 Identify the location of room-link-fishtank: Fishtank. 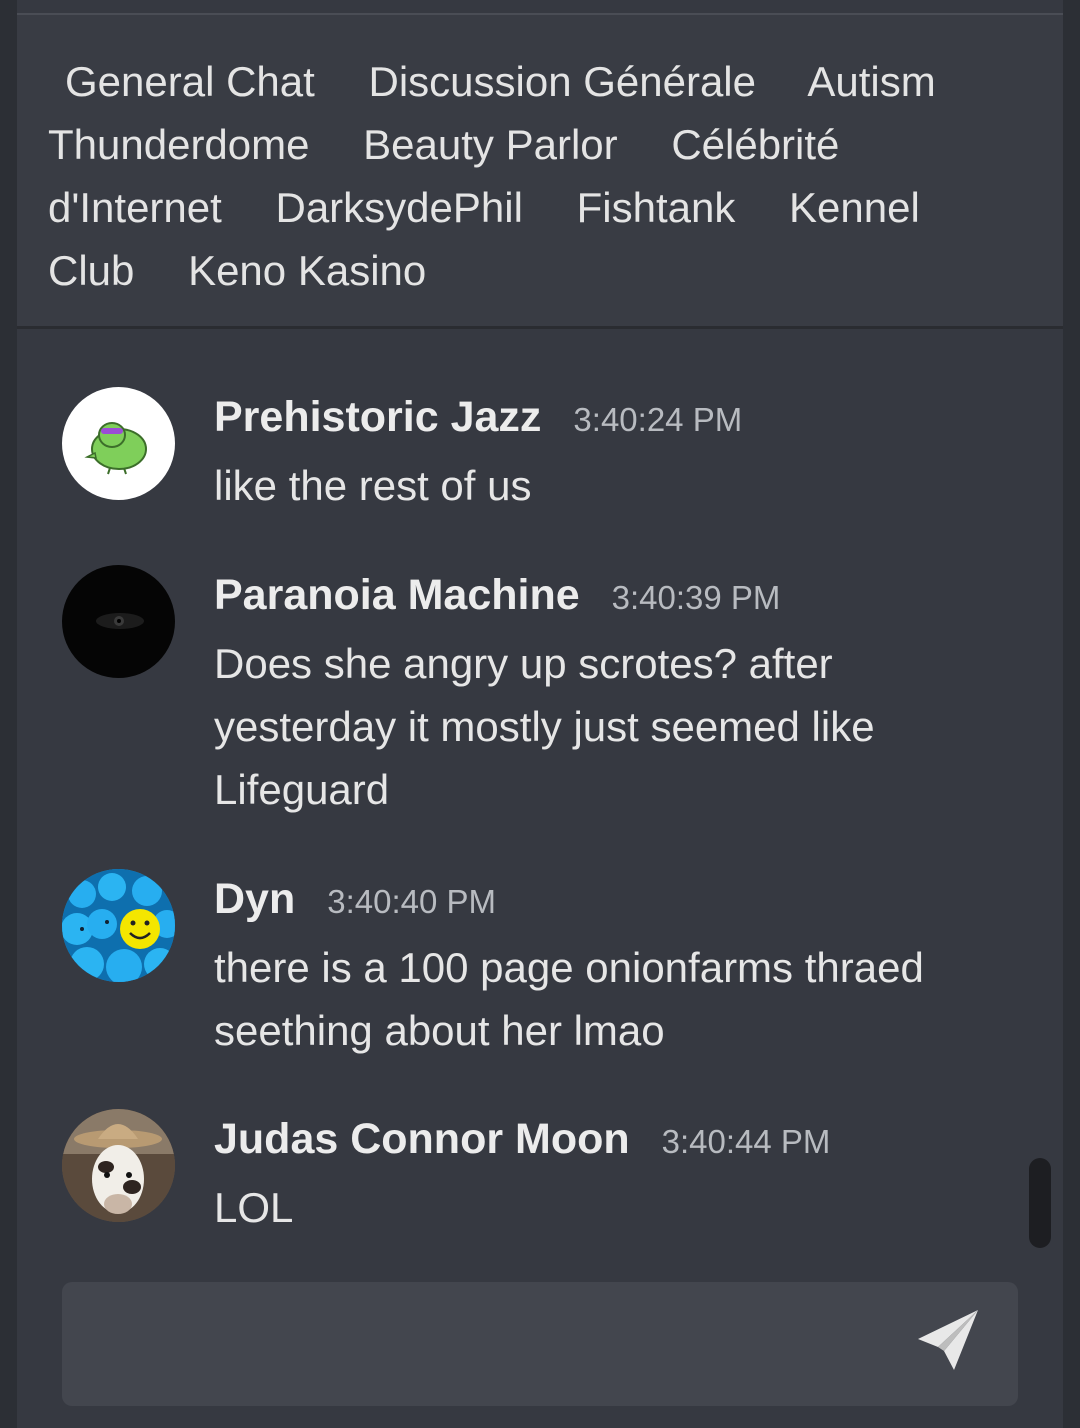
(656, 207).